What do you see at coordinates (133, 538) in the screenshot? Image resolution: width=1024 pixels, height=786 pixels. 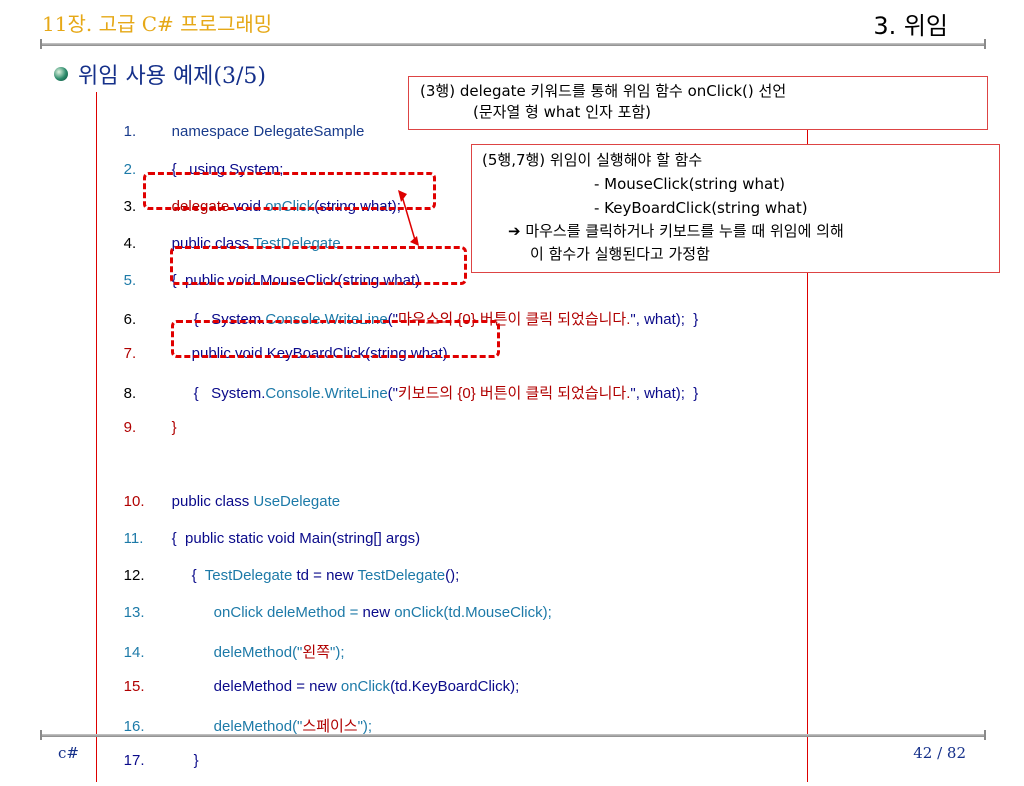 I see `line-number: 11.` at bounding box center [133, 538].